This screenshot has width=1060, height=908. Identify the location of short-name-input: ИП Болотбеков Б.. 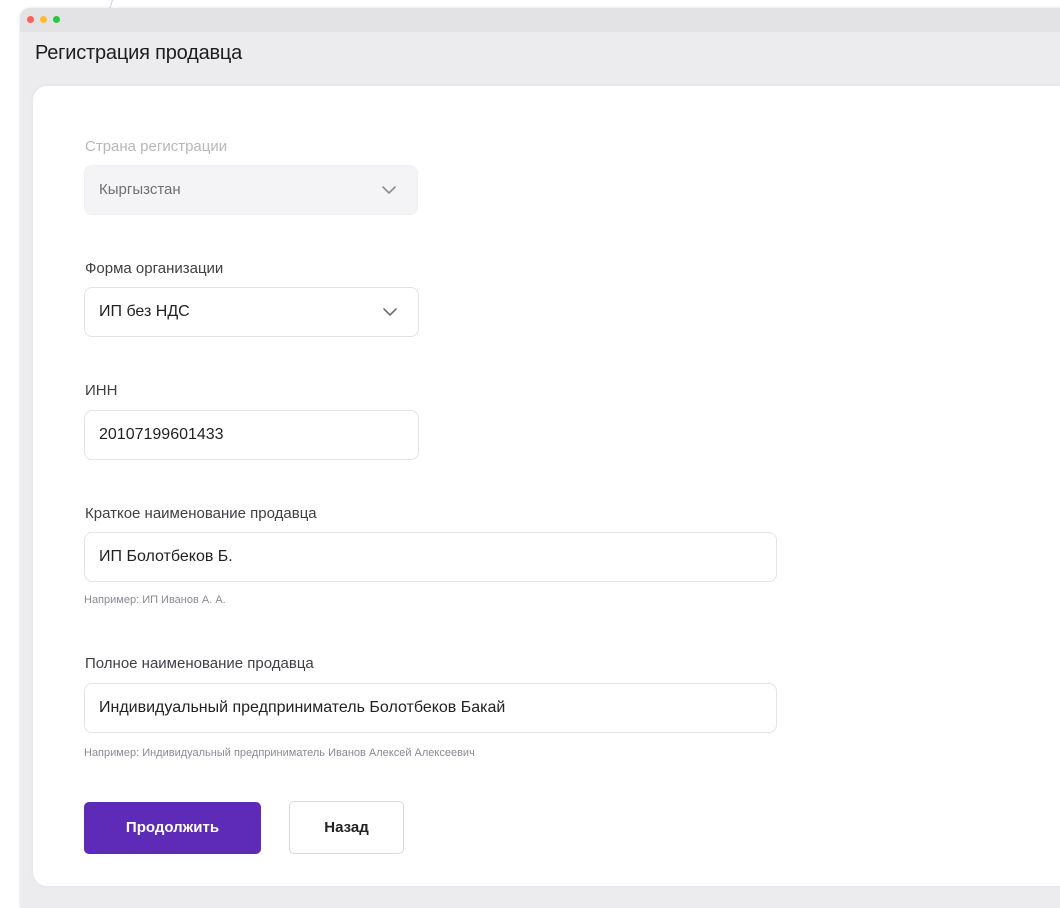
(430, 557).